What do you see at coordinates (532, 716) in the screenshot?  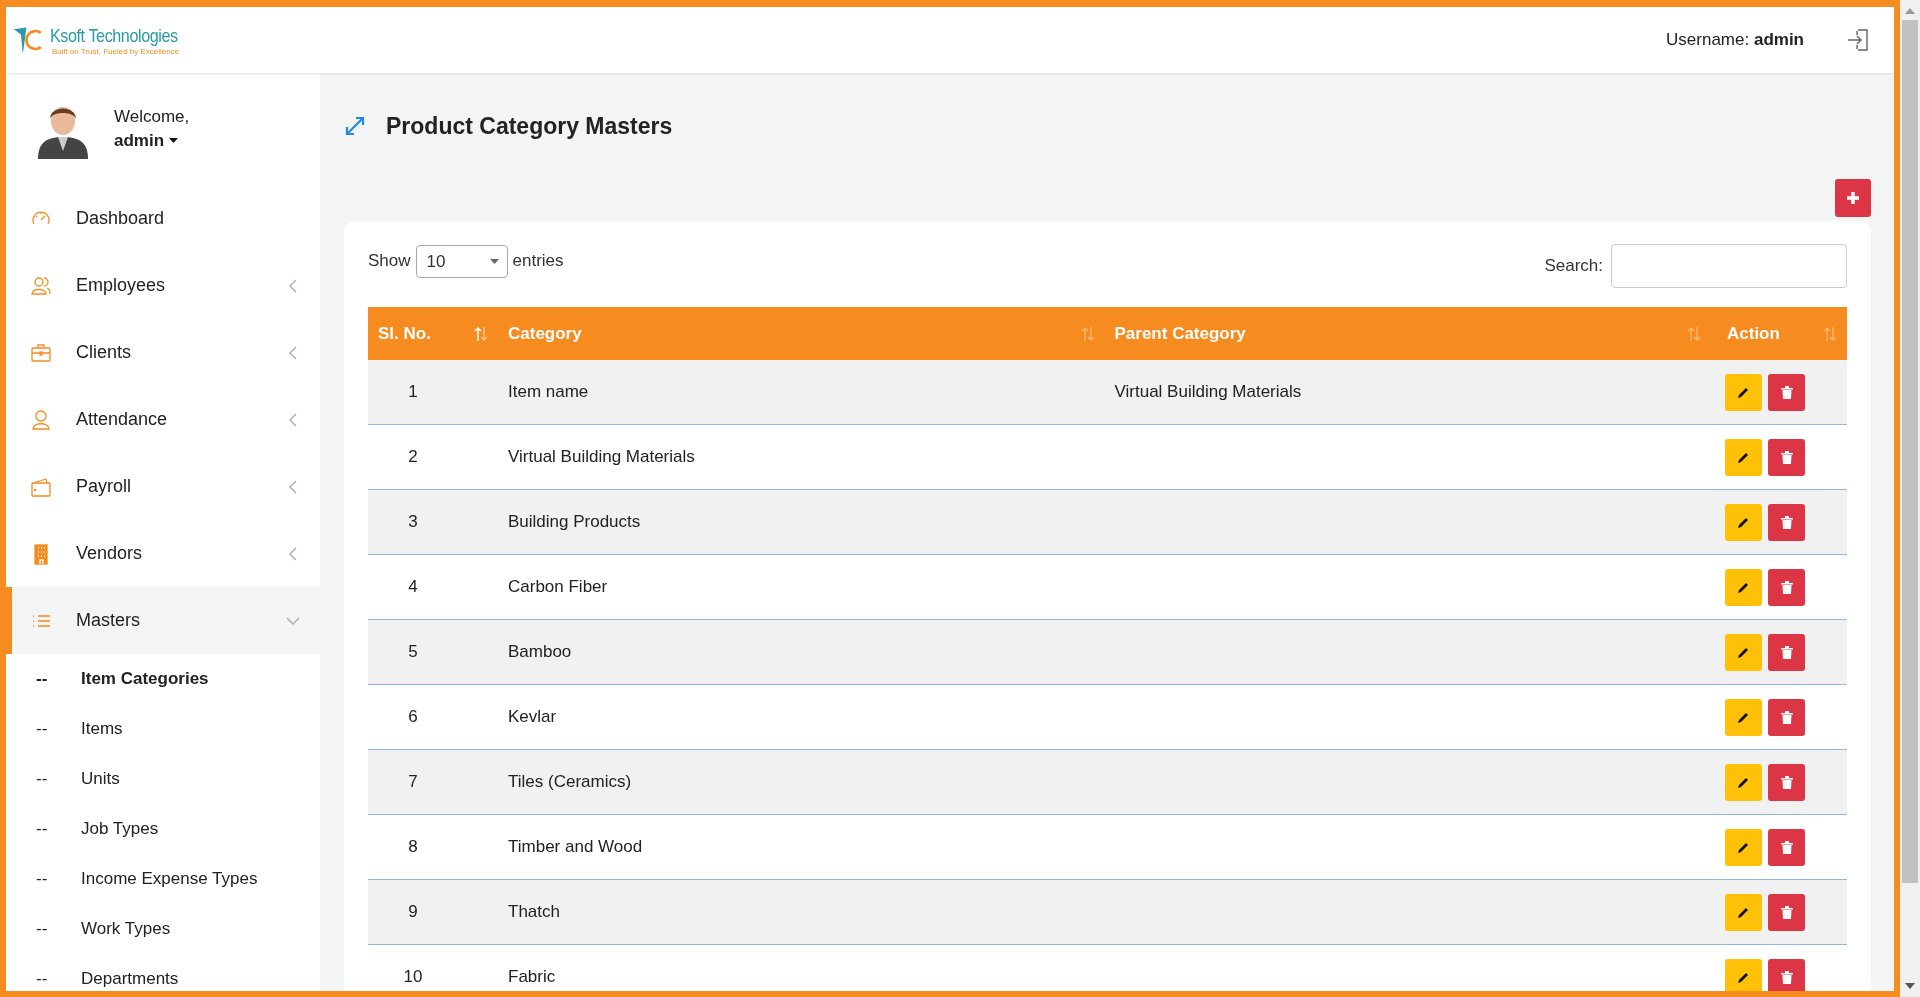 I see `table-cell: Kevlar` at bounding box center [532, 716].